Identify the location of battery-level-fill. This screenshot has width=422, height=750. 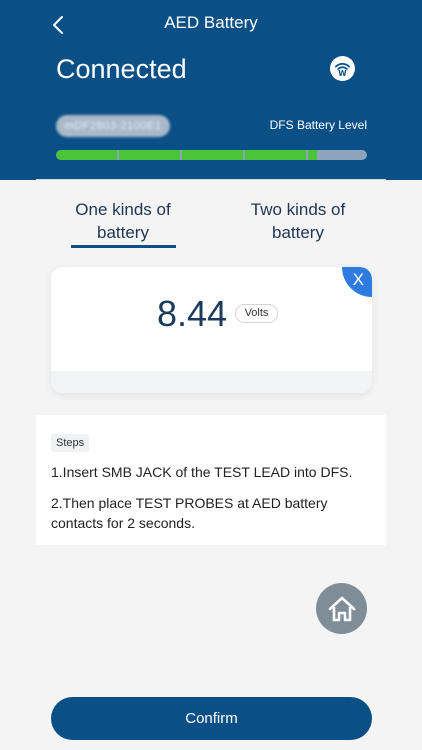
(186, 155).